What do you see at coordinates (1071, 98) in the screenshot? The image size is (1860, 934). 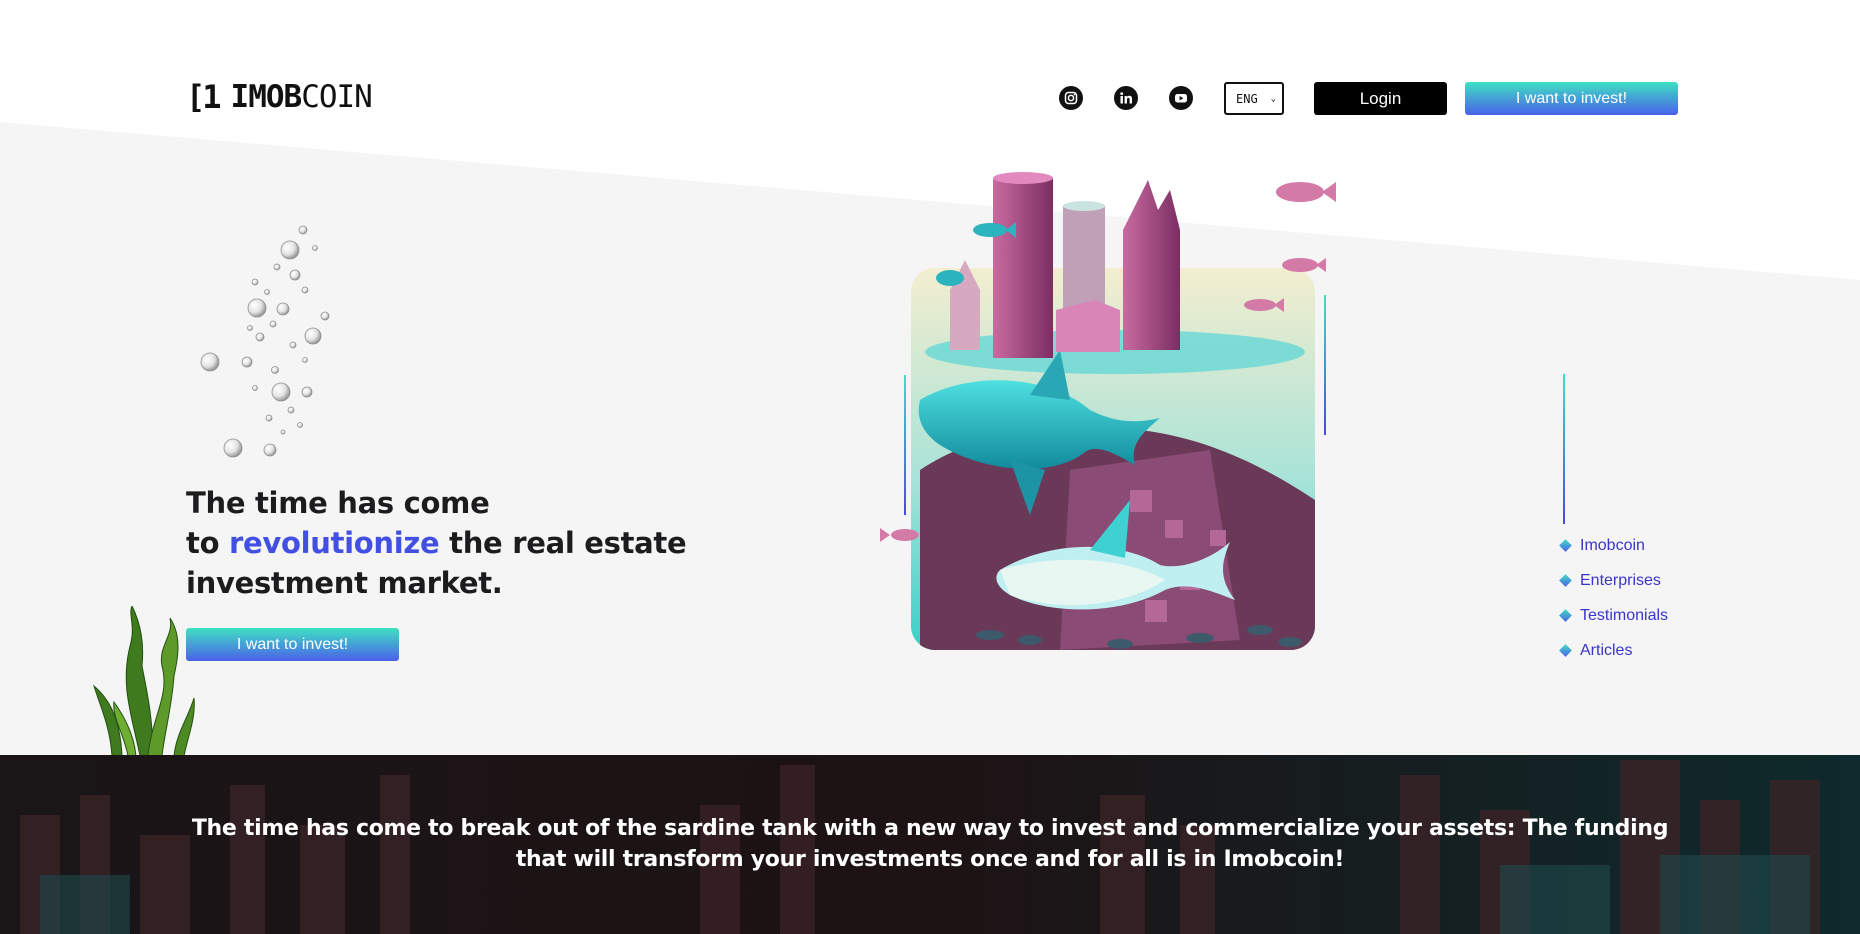 I see `instagram-icon` at bounding box center [1071, 98].